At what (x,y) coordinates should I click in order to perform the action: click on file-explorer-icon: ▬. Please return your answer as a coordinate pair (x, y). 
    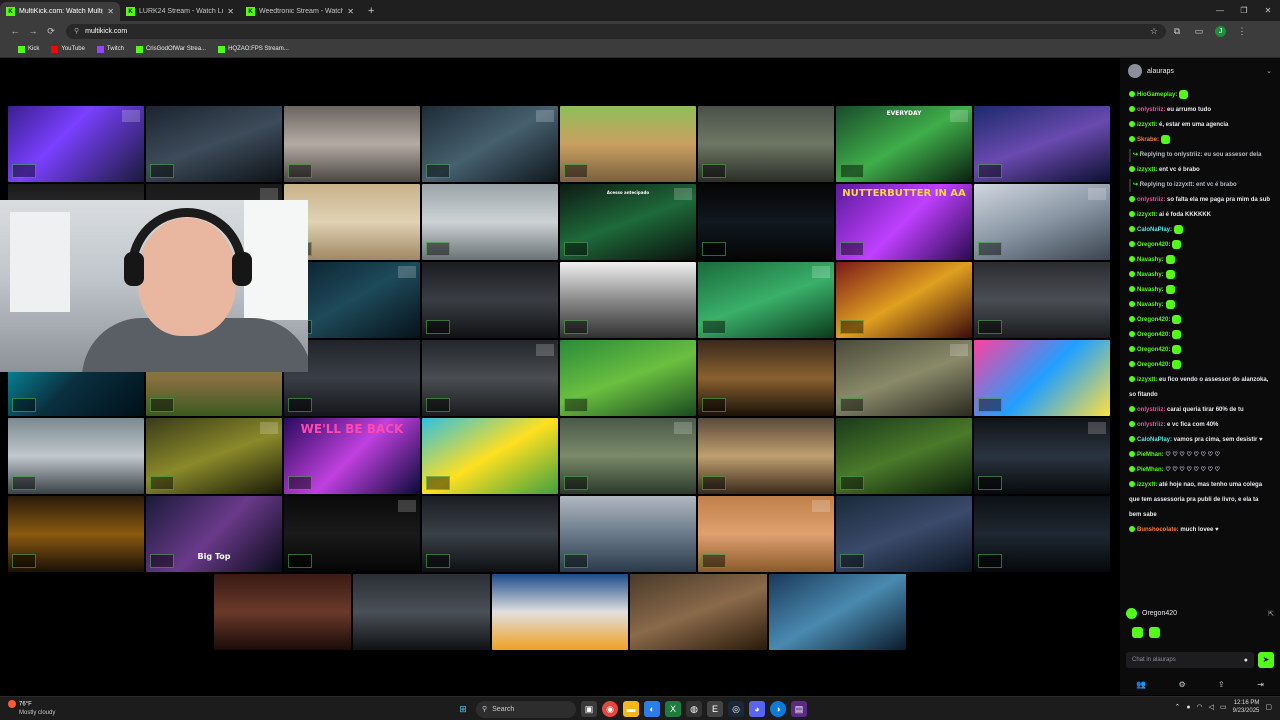
    Looking at the image, I should click on (631, 709).